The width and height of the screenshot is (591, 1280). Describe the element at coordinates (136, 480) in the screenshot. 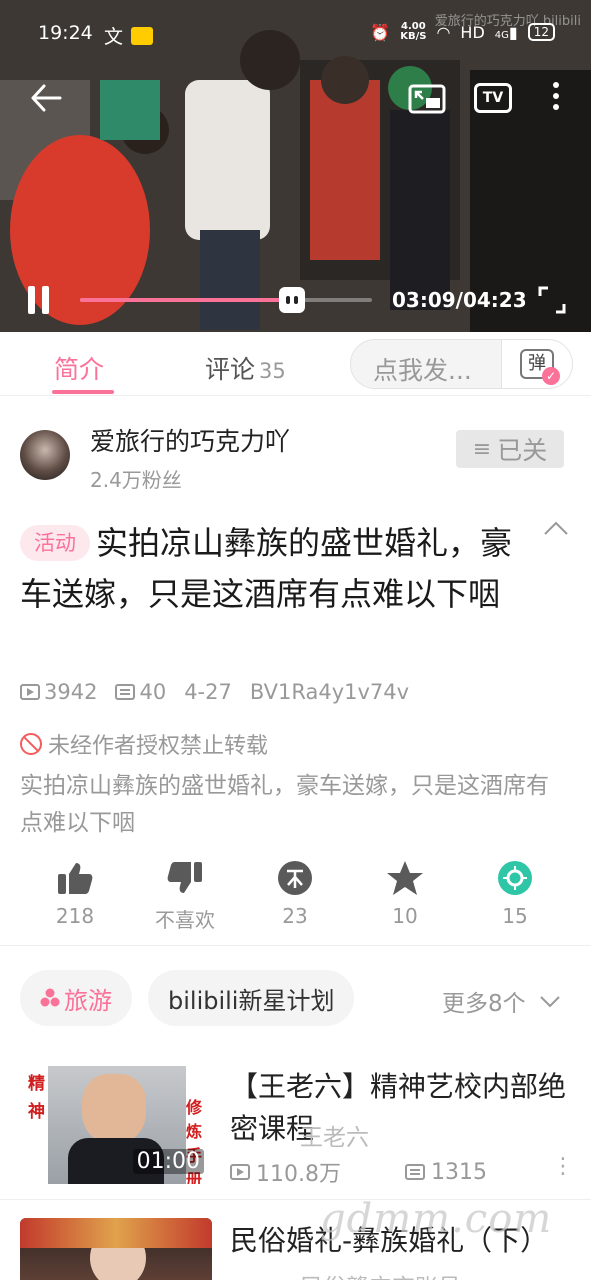

I see `uploader-fans: 2.4万粉丝` at that location.